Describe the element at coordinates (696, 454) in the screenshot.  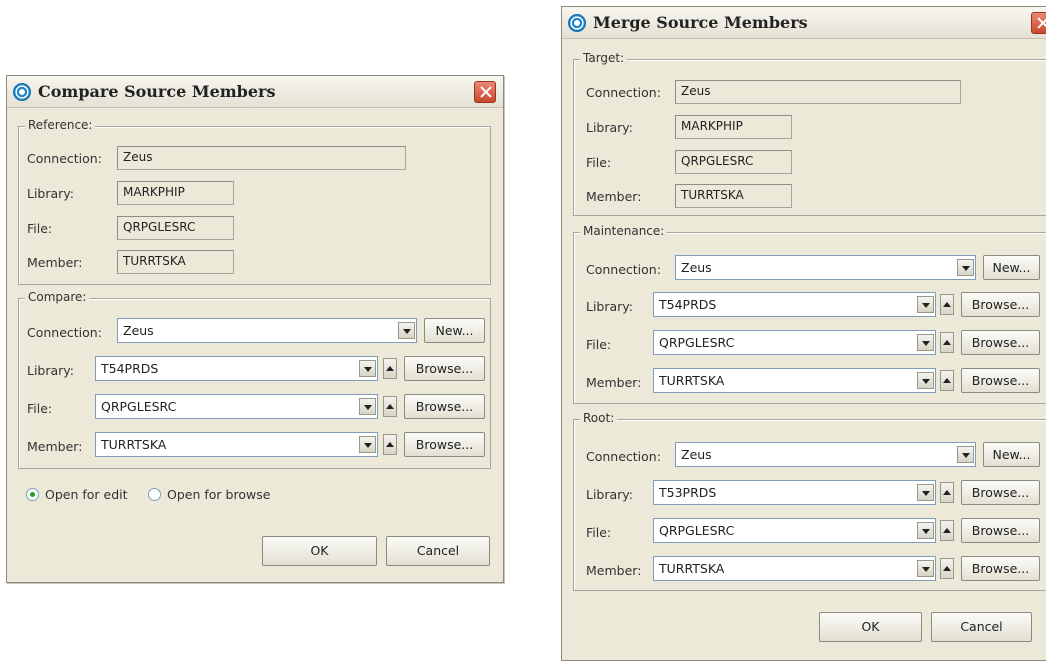
I see `root-connection-value: Zeus` at that location.